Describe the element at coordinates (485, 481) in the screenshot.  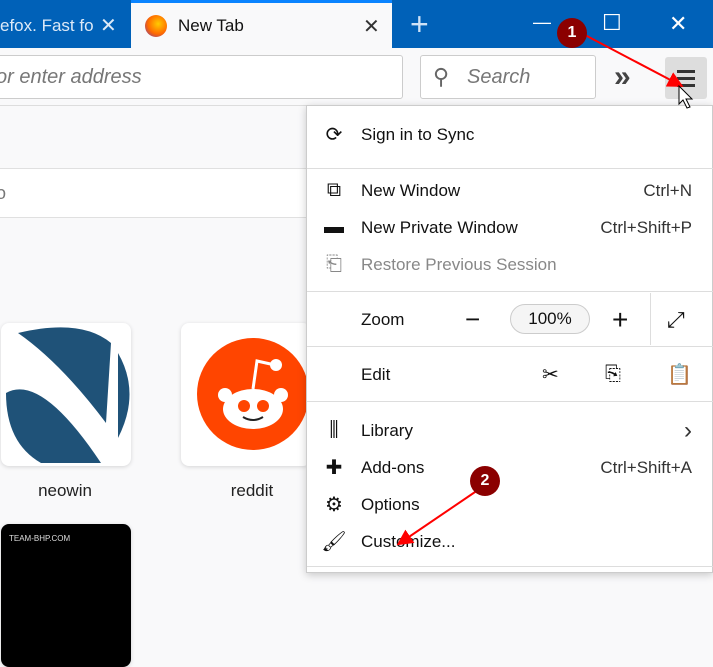
I see `annotation-badge-2: 2` at that location.